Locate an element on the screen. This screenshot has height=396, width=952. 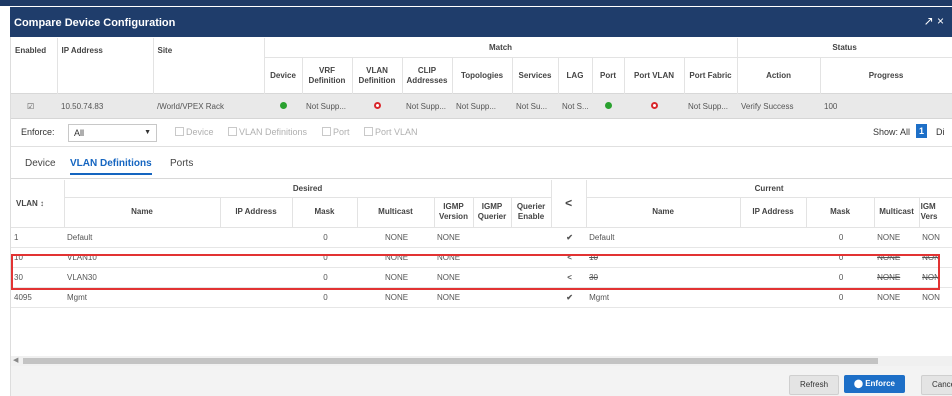
col-action: Action is located at coordinates (779, 75).